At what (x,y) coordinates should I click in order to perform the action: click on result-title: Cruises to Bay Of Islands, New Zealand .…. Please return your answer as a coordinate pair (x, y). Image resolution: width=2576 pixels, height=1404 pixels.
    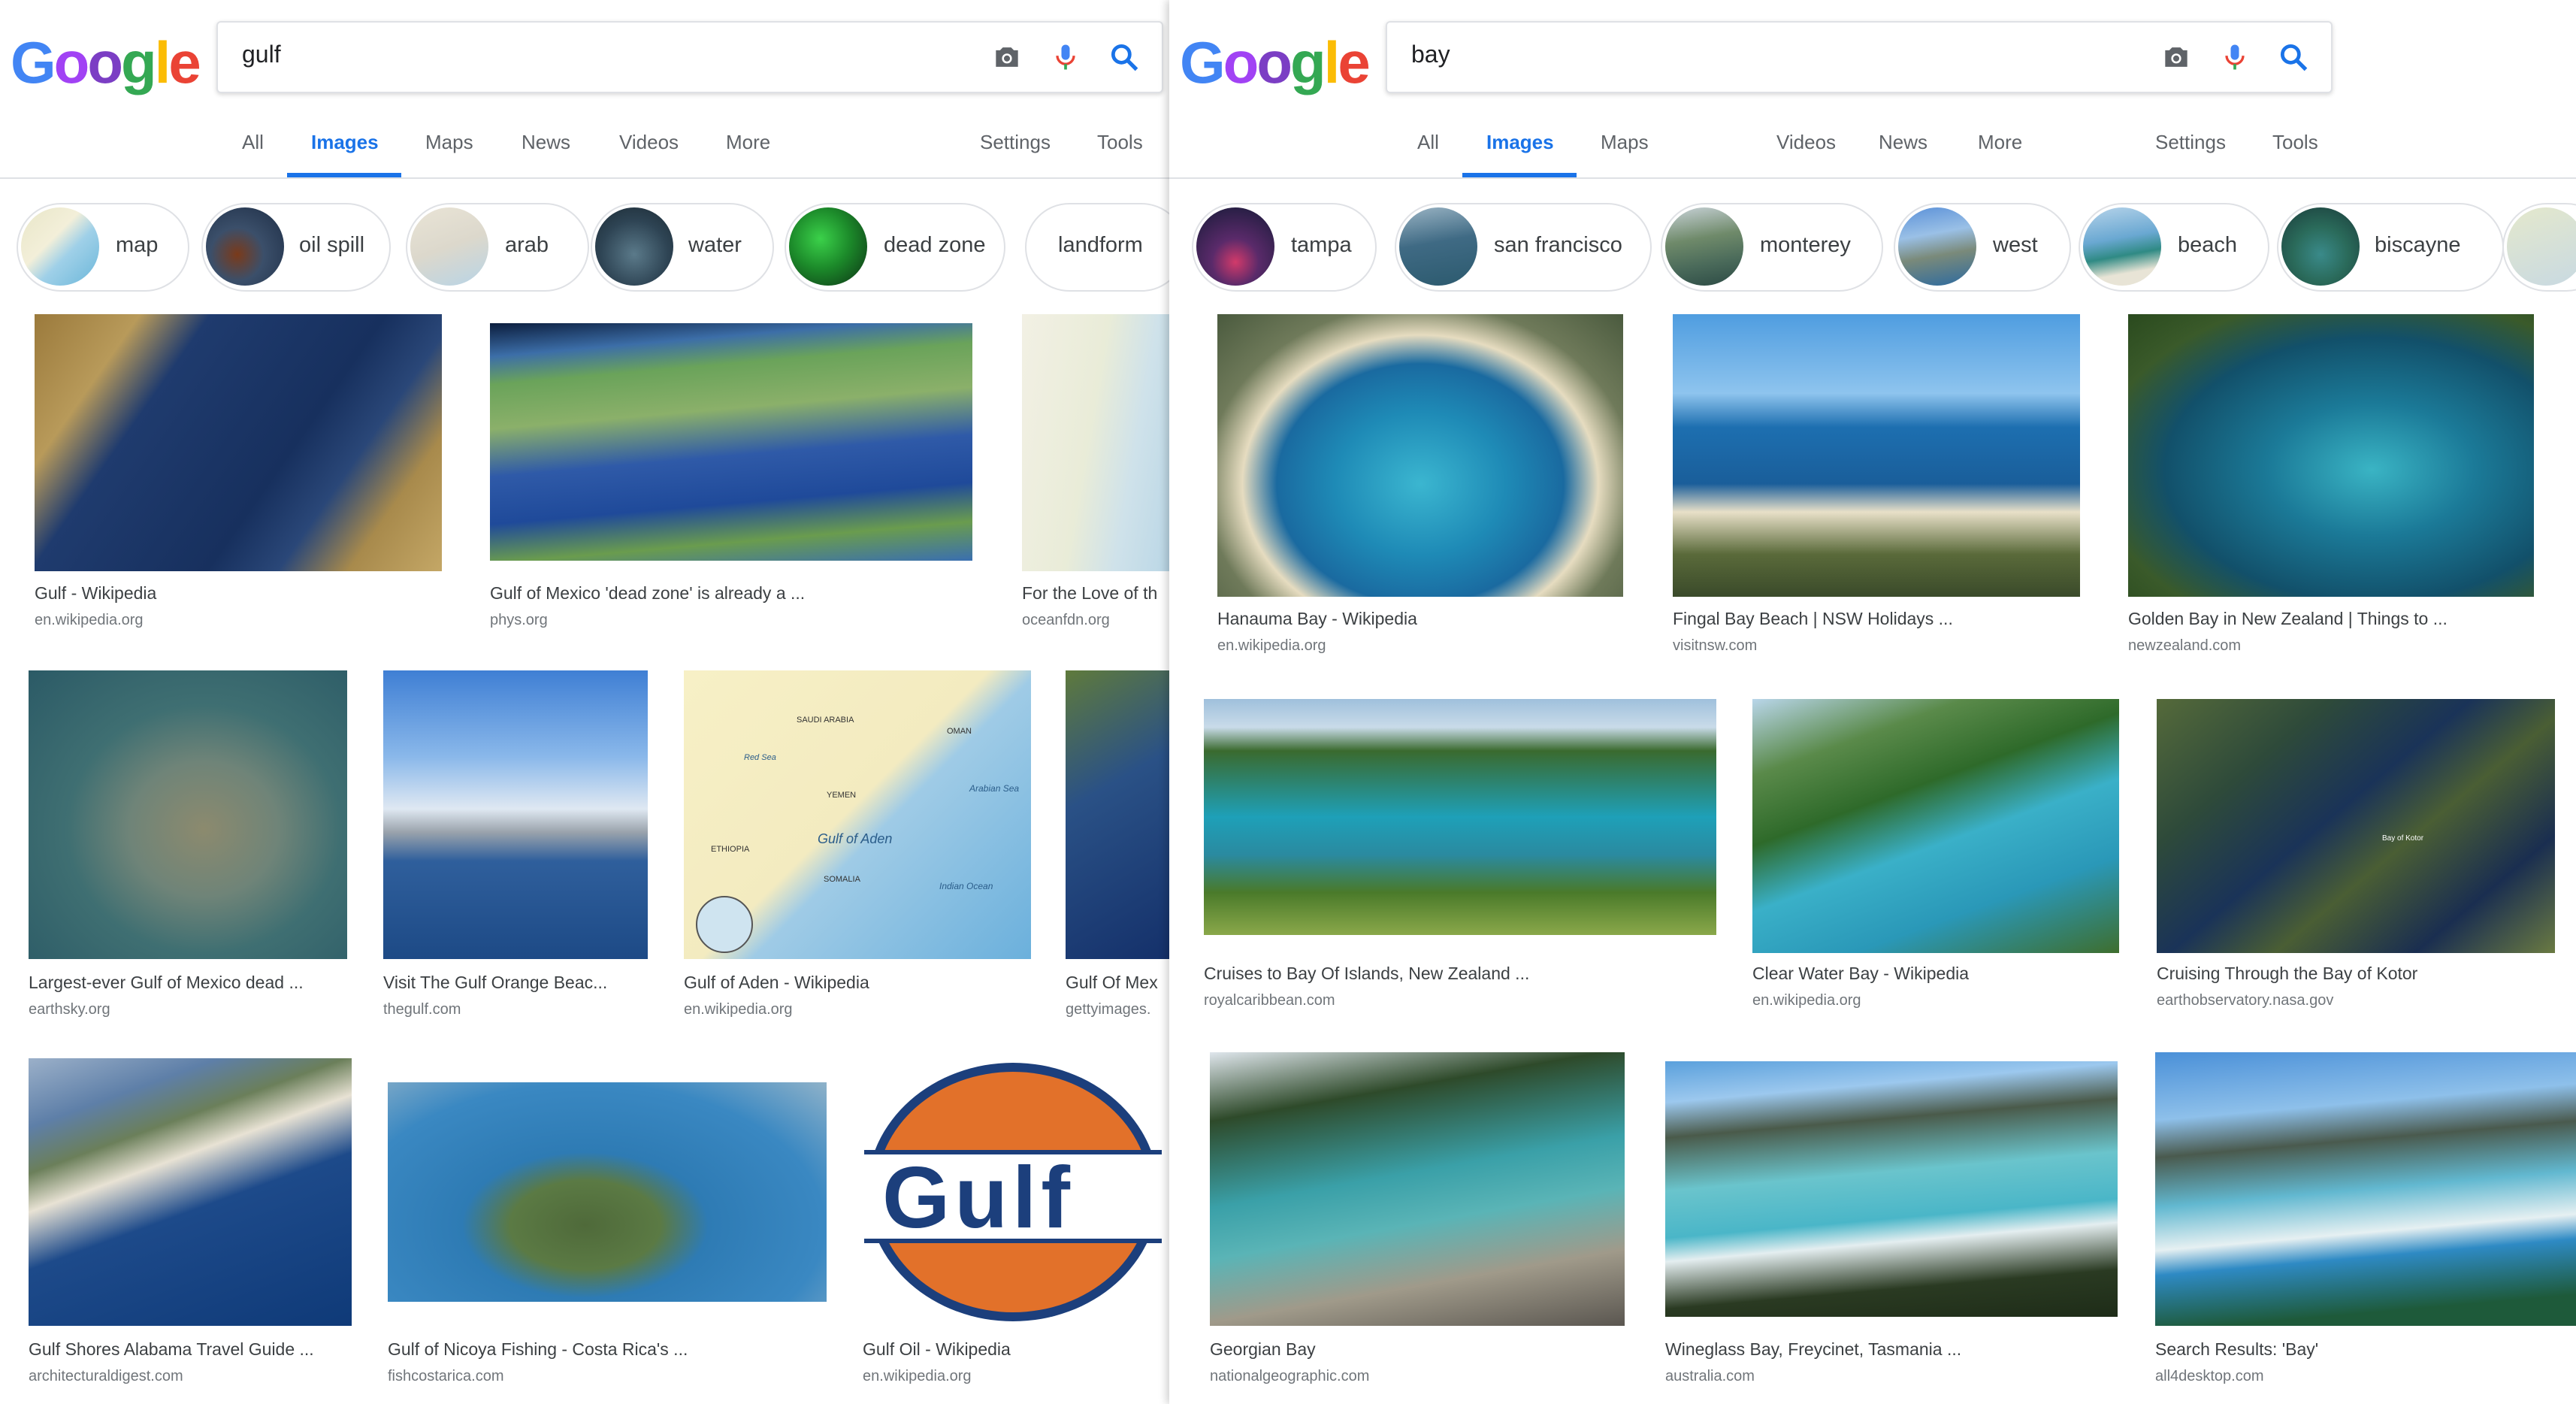
    Looking at the image, I should click on (1460, 974).